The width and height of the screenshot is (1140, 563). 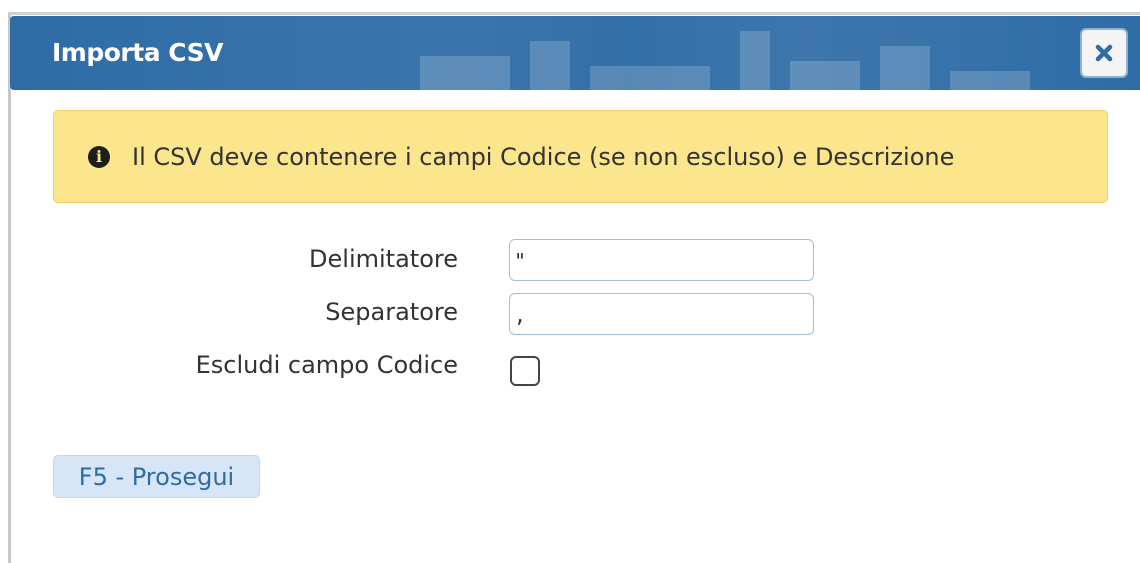 What do you see at coordinates (137, 52) in the screenshot?
I see `dialog-title: Importa CSV` at bounding box center [137, 52].